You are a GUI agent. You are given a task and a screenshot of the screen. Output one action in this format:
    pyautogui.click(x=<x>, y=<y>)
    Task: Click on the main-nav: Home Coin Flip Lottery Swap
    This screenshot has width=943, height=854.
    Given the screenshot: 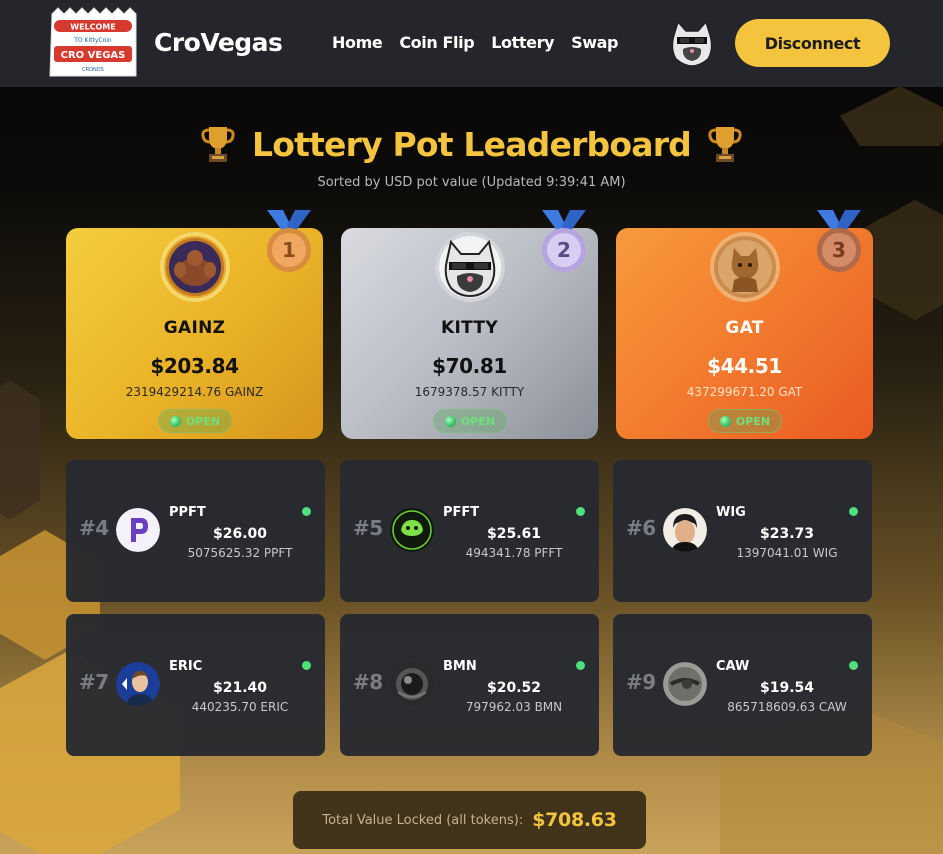 What is the action you would take?
    pyautogui.click(x=483, y=42)
    